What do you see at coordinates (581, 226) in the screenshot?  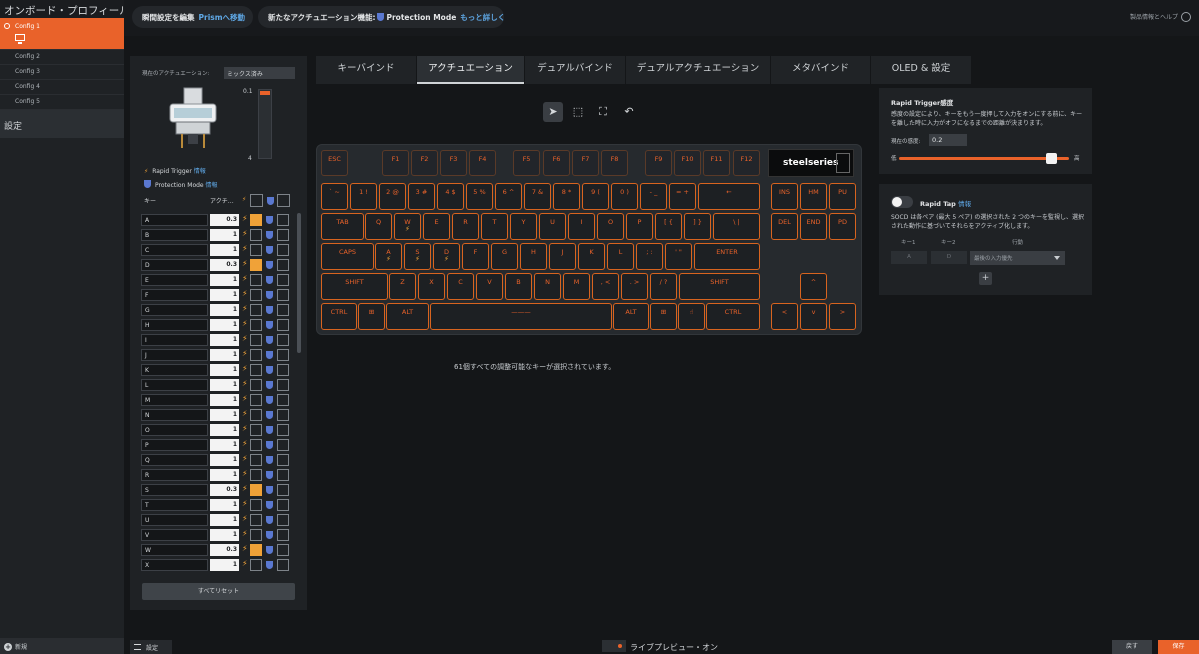 I see `keyboard-key: I` at bounding box center [581, 226].